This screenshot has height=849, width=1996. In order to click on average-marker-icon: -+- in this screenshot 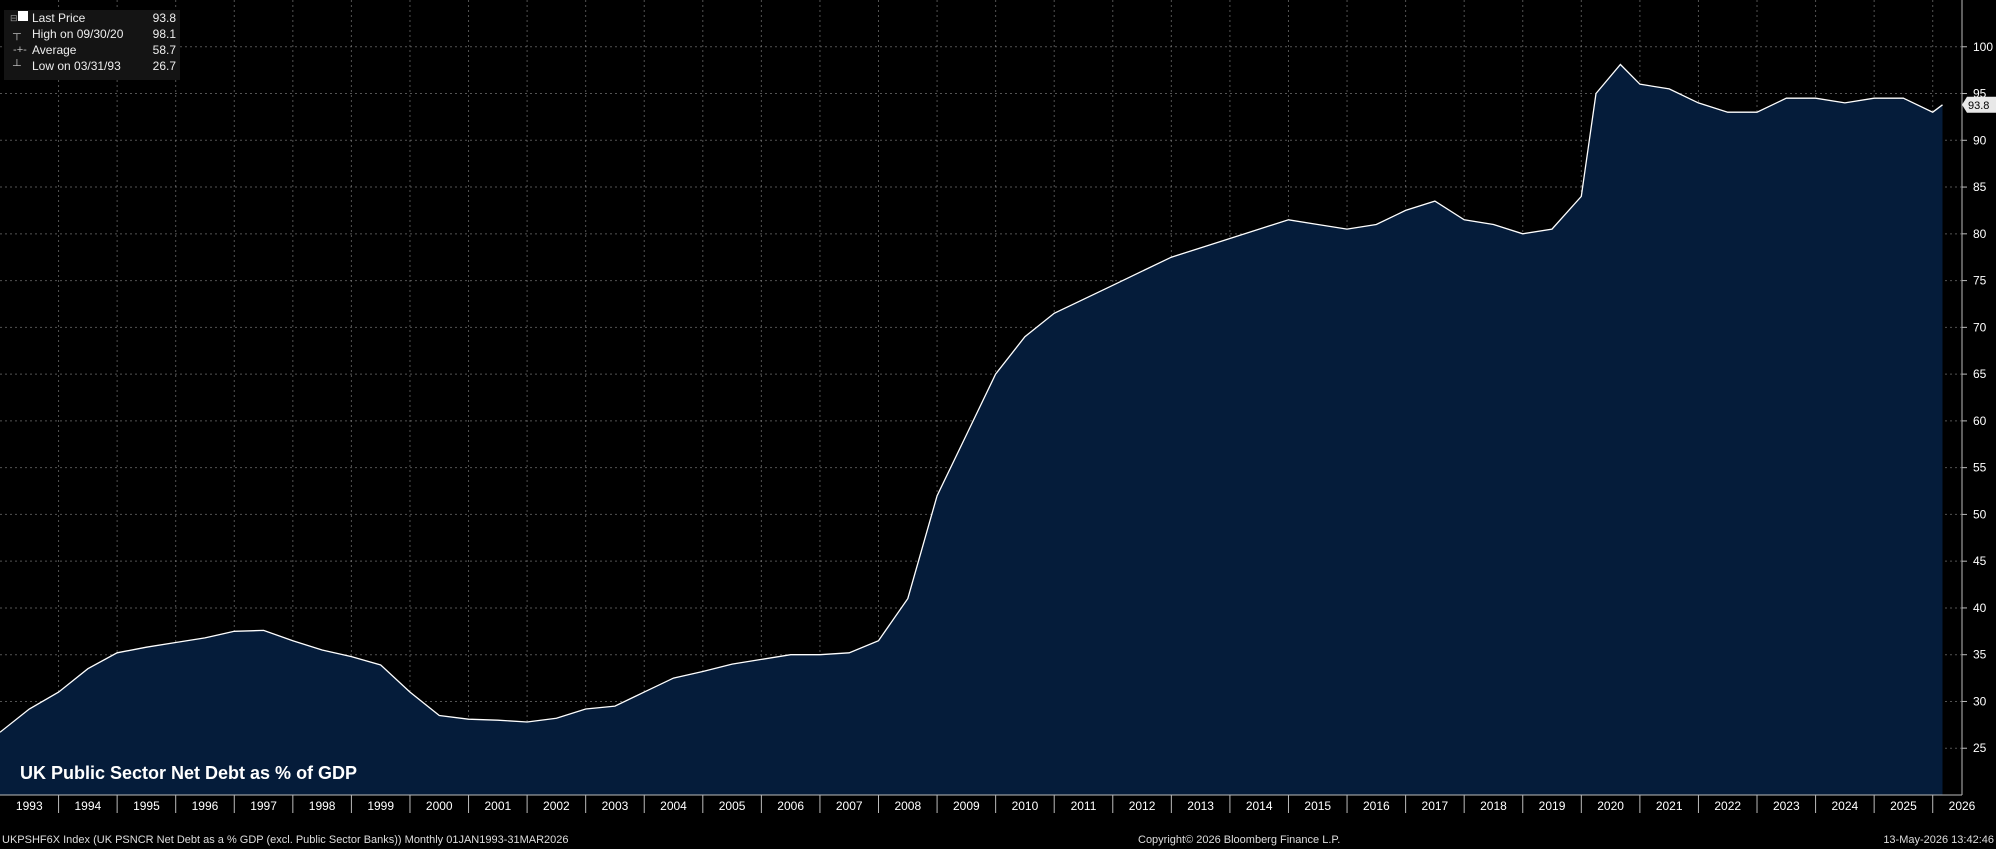, I will do `click(18, 50)`.